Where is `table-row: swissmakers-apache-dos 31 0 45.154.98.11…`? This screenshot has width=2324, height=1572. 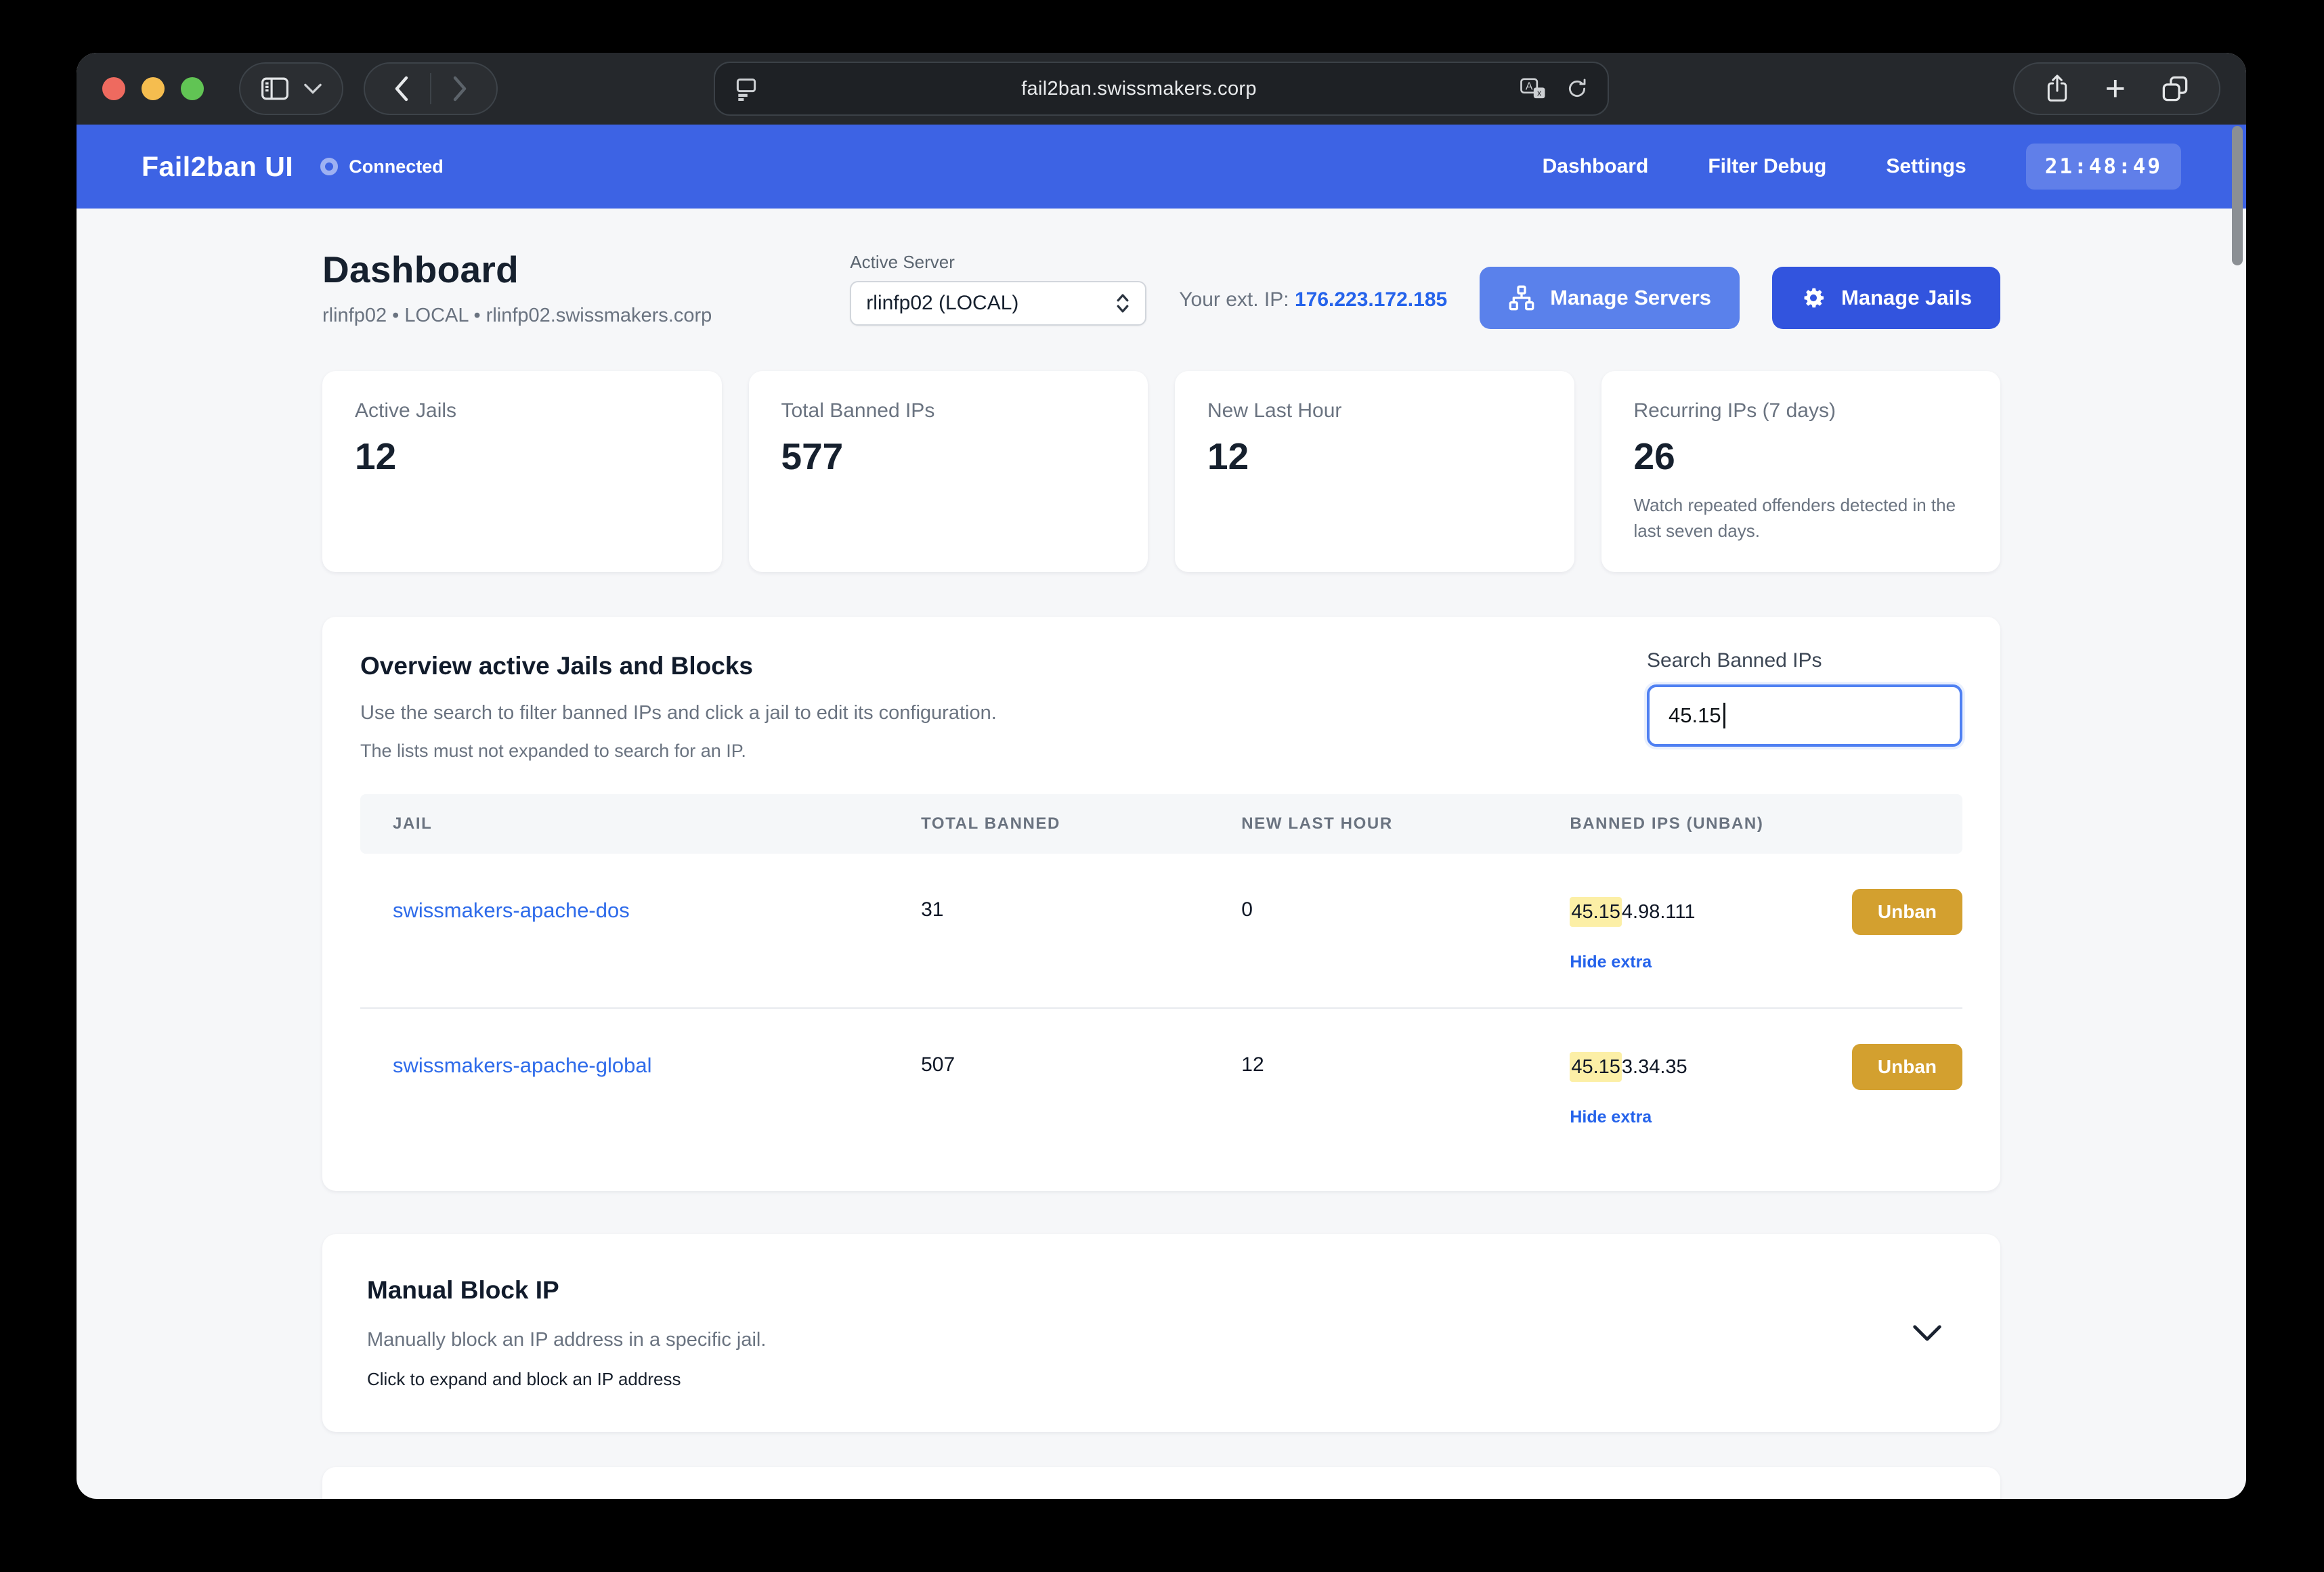 table-row: swissmakers-apache-dos 31 0 45.154.98.11… is located at coordinates (1161, 932).